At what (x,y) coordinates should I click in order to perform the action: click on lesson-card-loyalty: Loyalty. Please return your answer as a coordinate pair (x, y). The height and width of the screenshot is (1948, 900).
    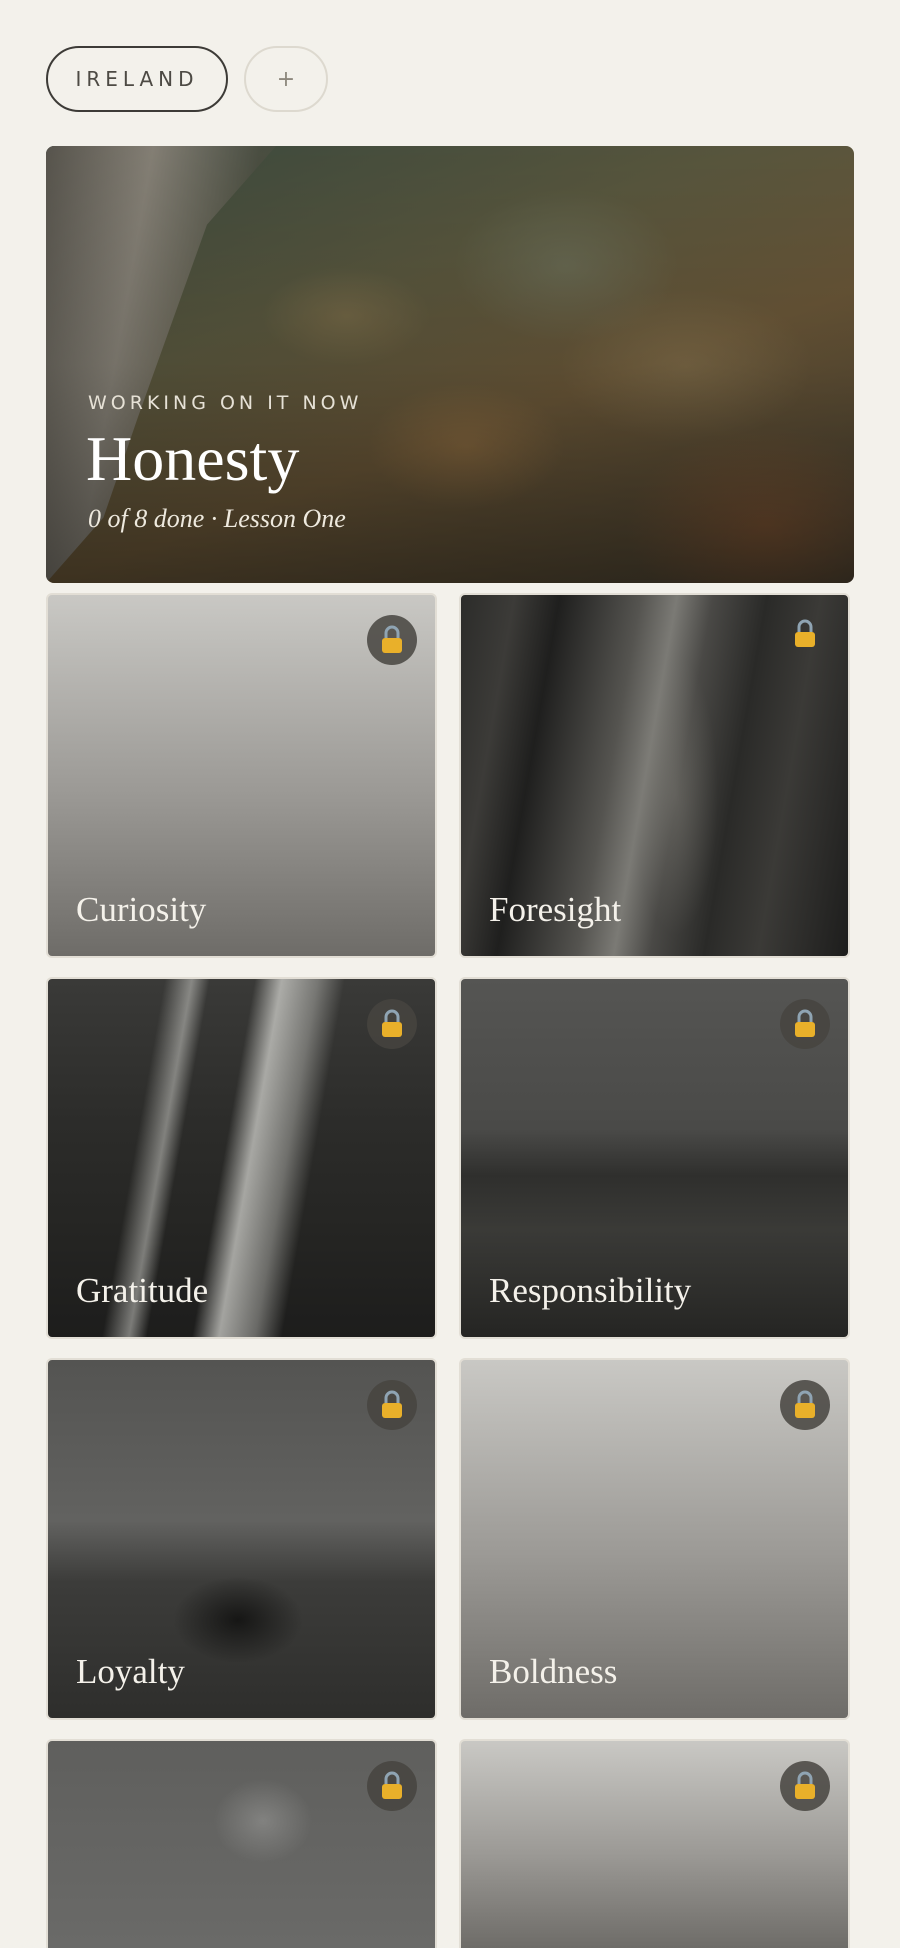
    Looking at the image, I should click on (241, 1539).